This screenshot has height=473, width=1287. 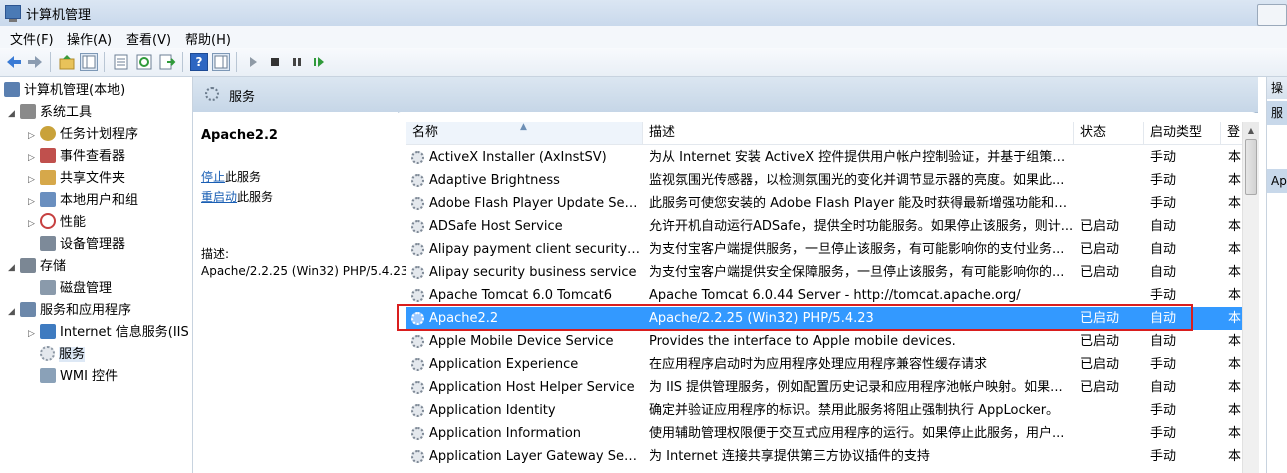 What do you see at coordinates (1109, 133) in the screenshot?
I see `column-header-status: 状态` at bounding box center [1109, 133].